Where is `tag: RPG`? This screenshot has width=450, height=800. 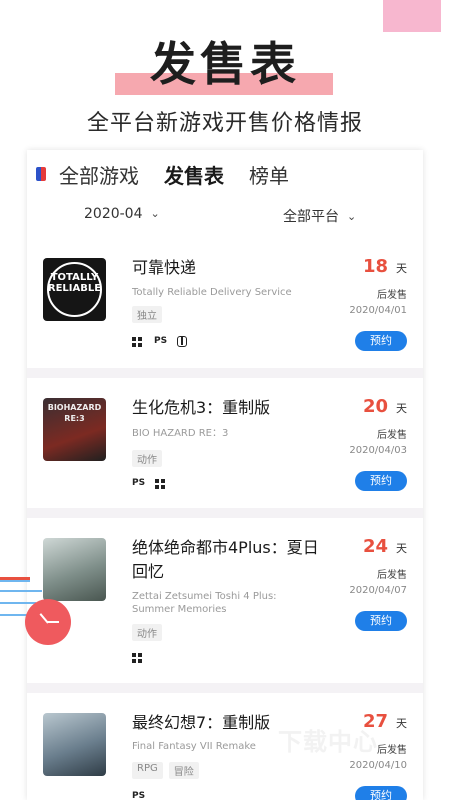 tag: RPG is located at coordinates (147, 770).